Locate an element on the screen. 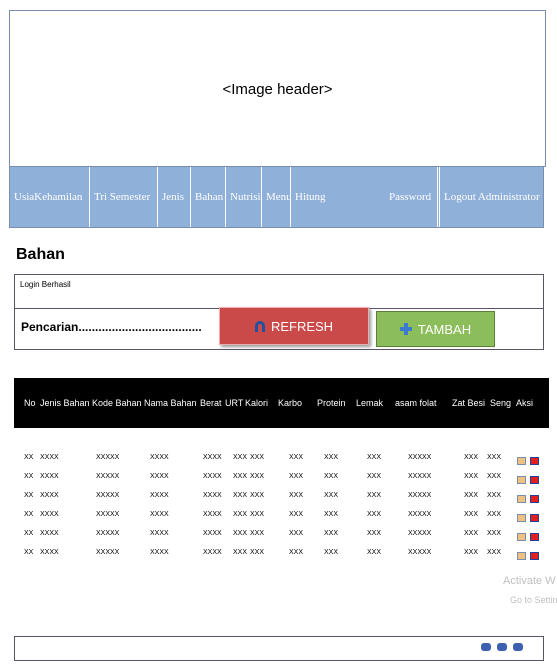 This screenshot has width=557, height=664. status-message: Login Berhasil is located at coordinates (45, 284).